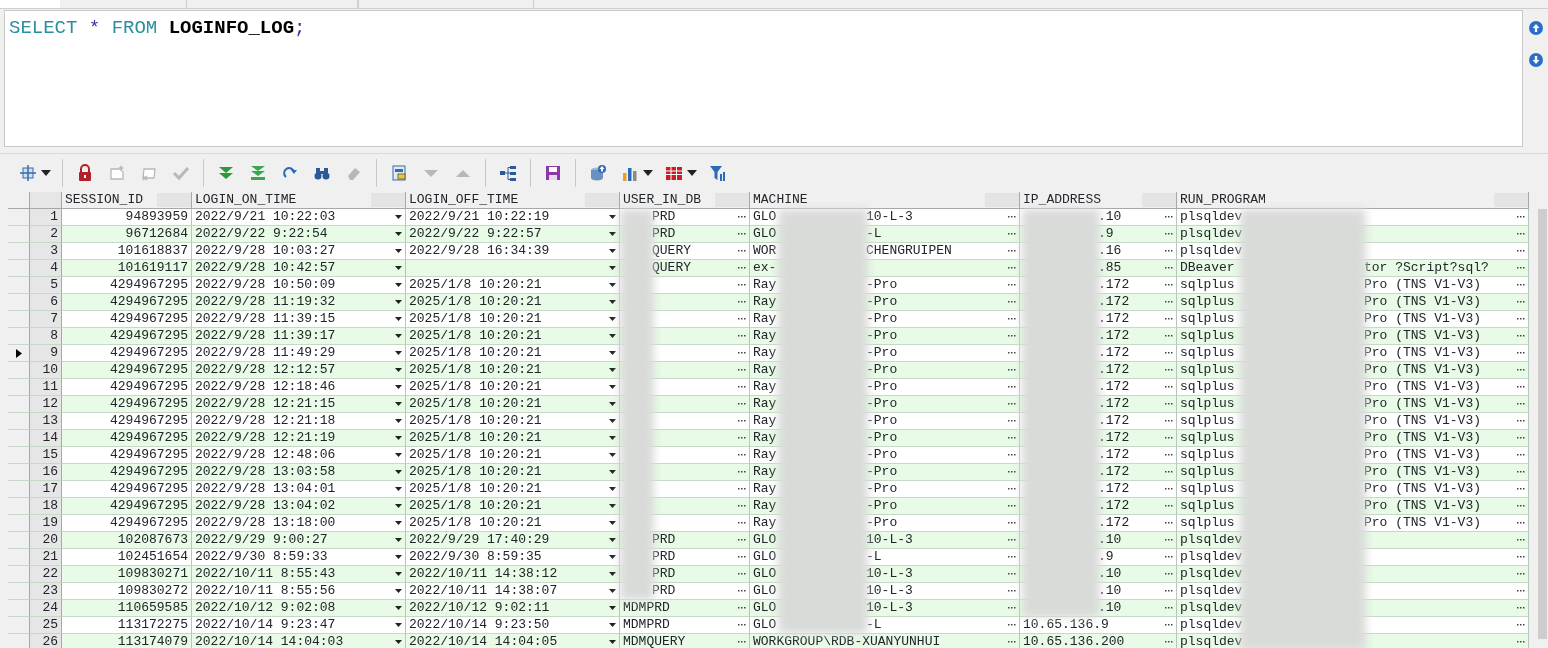 Image resolution: width=1548 pixels, height=648 pixels. What do you see at coordinates (127, 200) in the screenshot?
I see `column-header: SESSION_ID` at bounding box center [127, 200].